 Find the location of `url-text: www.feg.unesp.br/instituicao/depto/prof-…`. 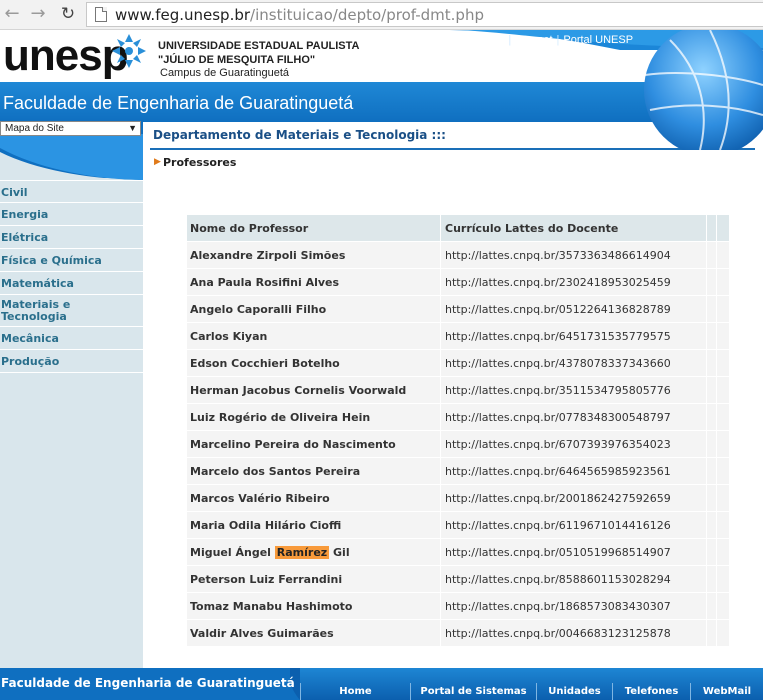

url-text: www.feg.unesp.br/instituicao/depto/prof-… is located at coordinates (299, 15).